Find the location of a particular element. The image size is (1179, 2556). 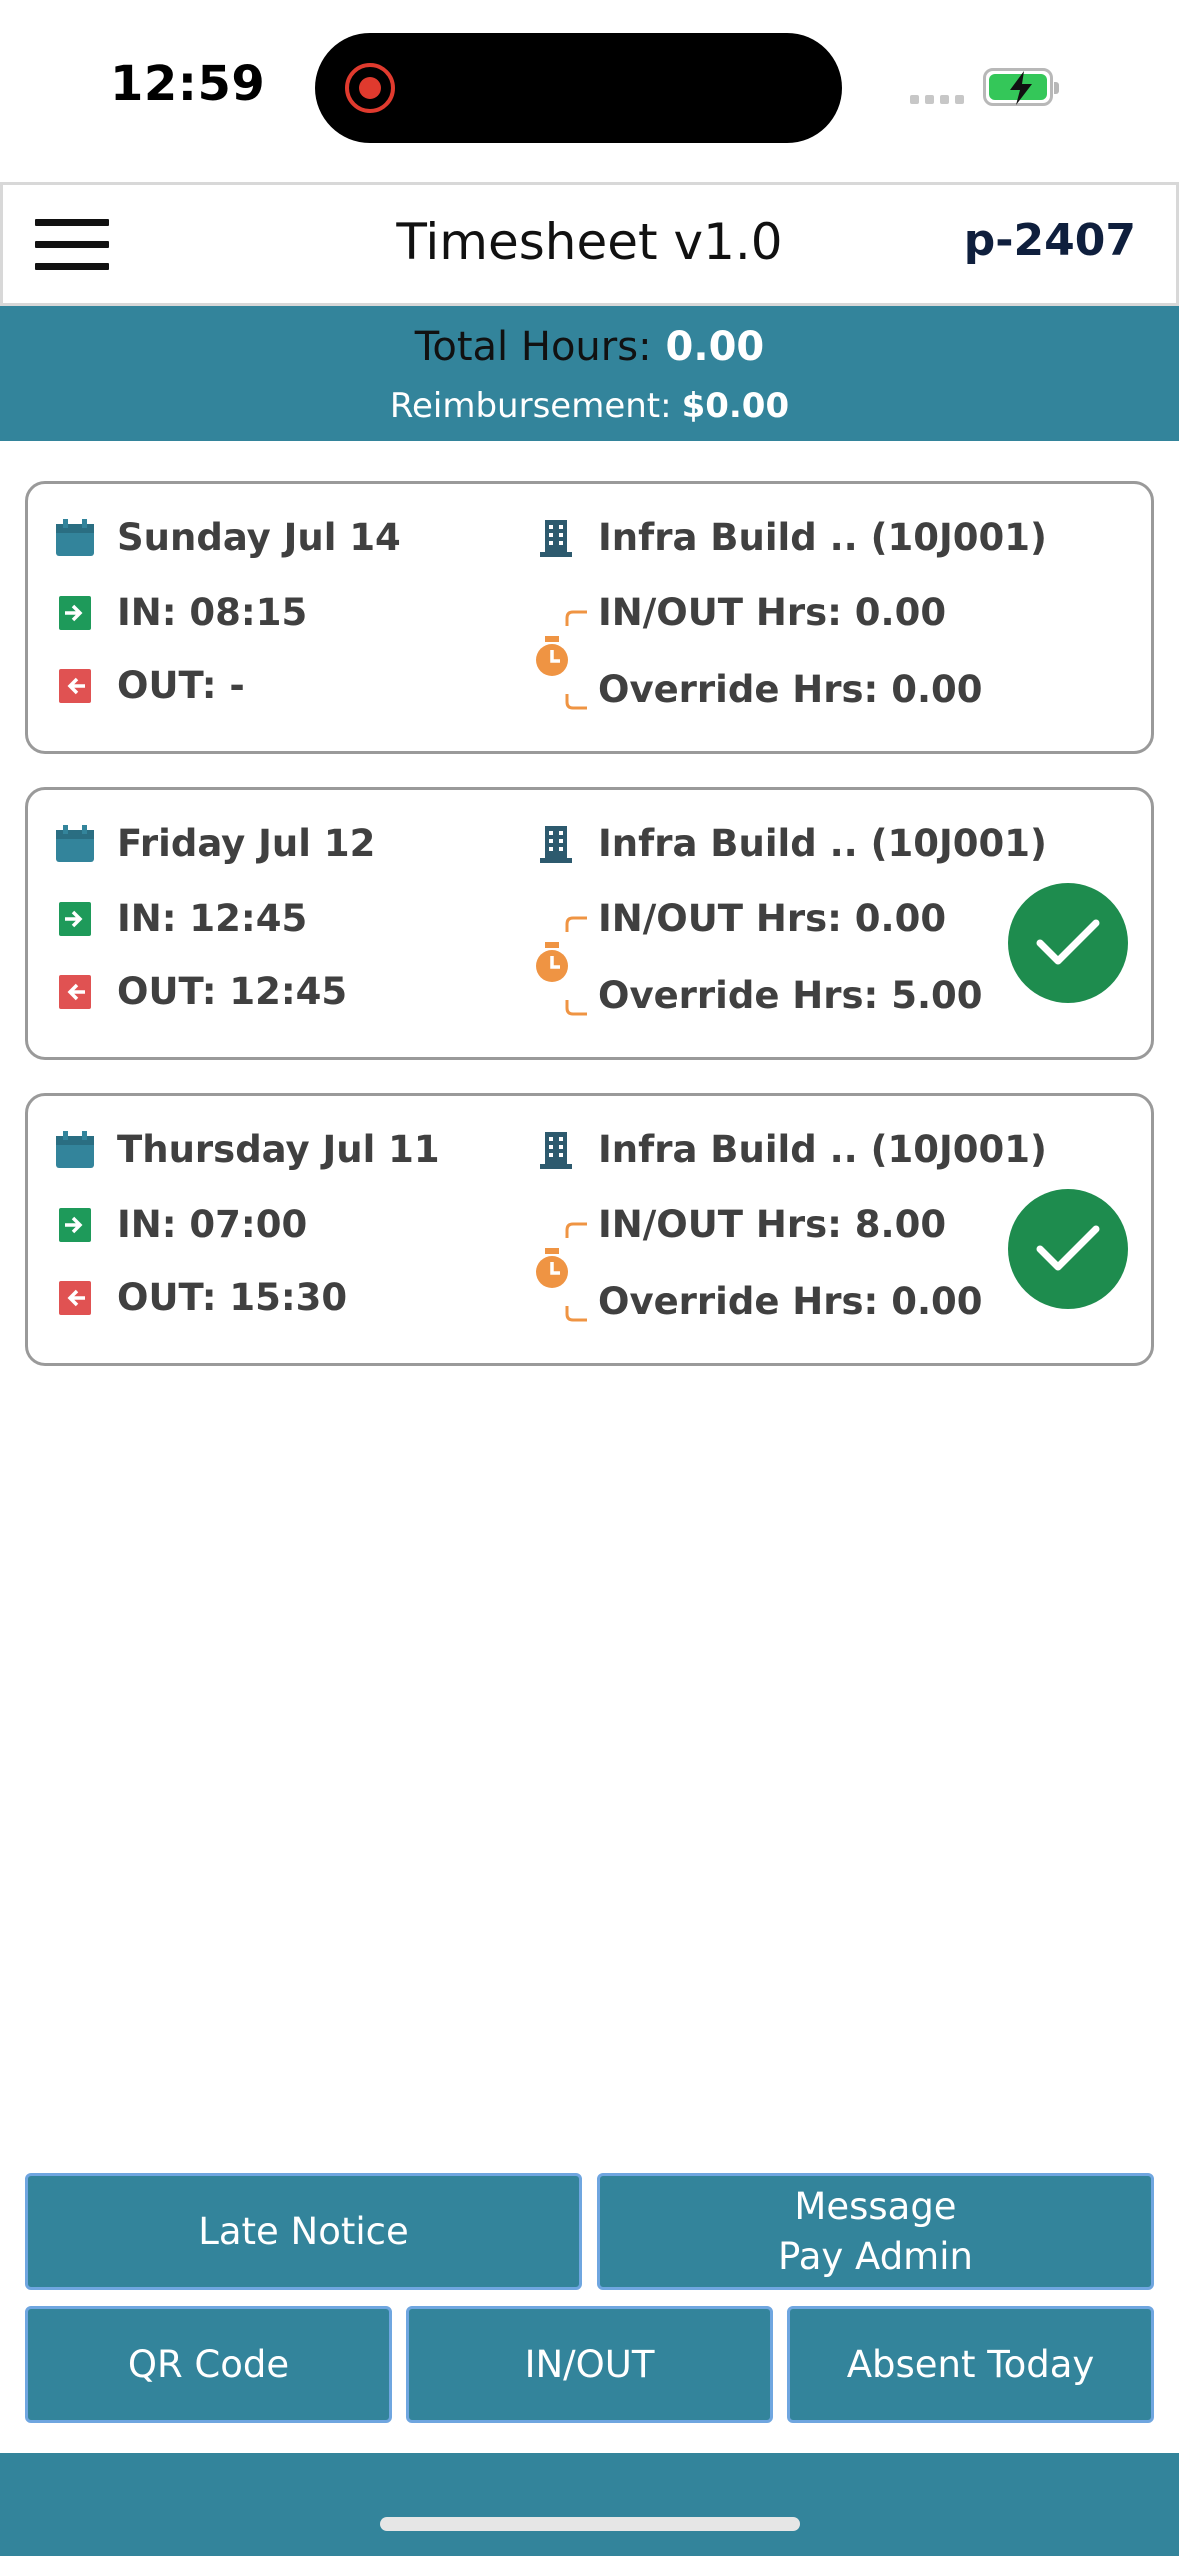

dynamic-island is located at coordinates (578, 88).